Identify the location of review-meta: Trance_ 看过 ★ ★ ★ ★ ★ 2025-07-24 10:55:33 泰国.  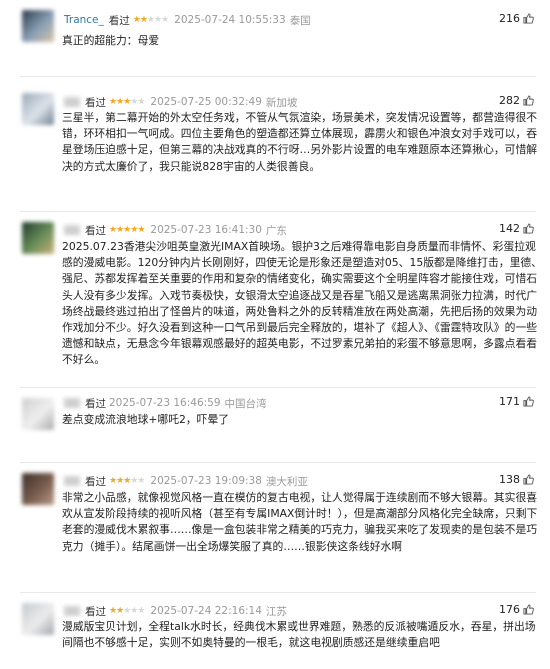
(187, 20).